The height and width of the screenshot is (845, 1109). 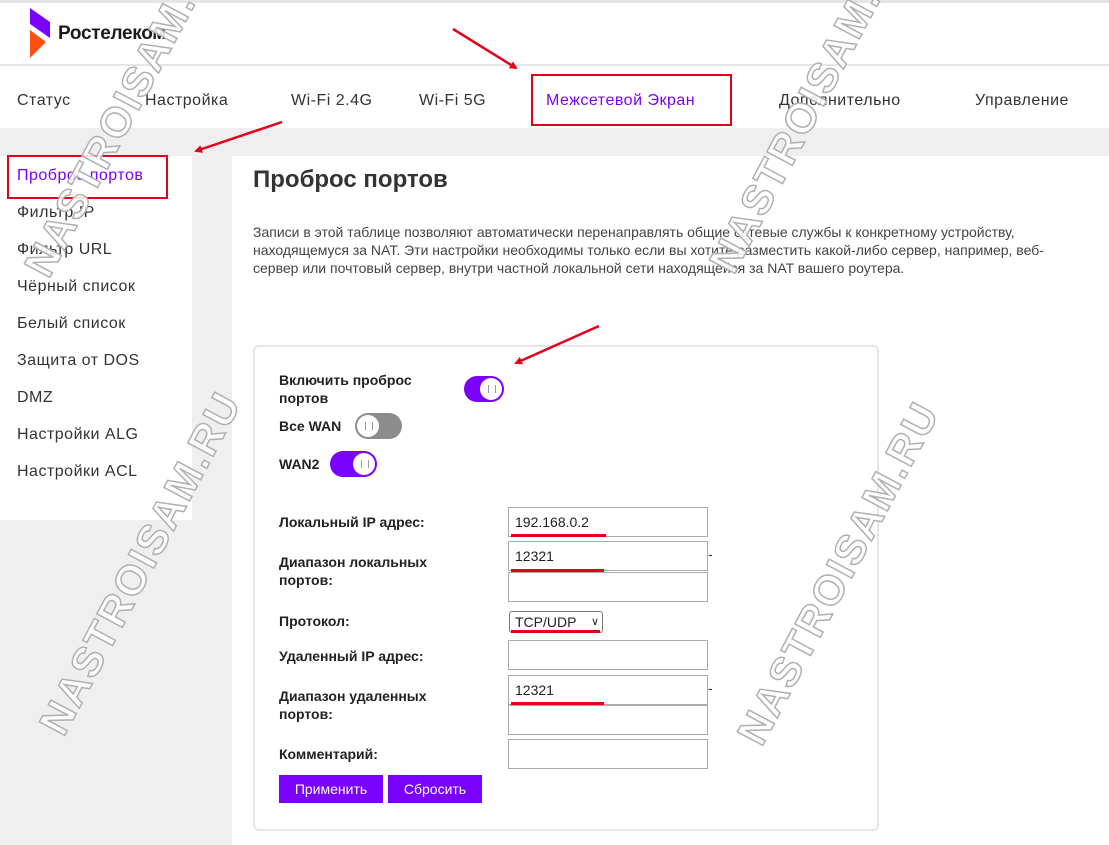 I want to click on local-ports-label: Диапазон локальных портов:, so click(x=353, y=571).